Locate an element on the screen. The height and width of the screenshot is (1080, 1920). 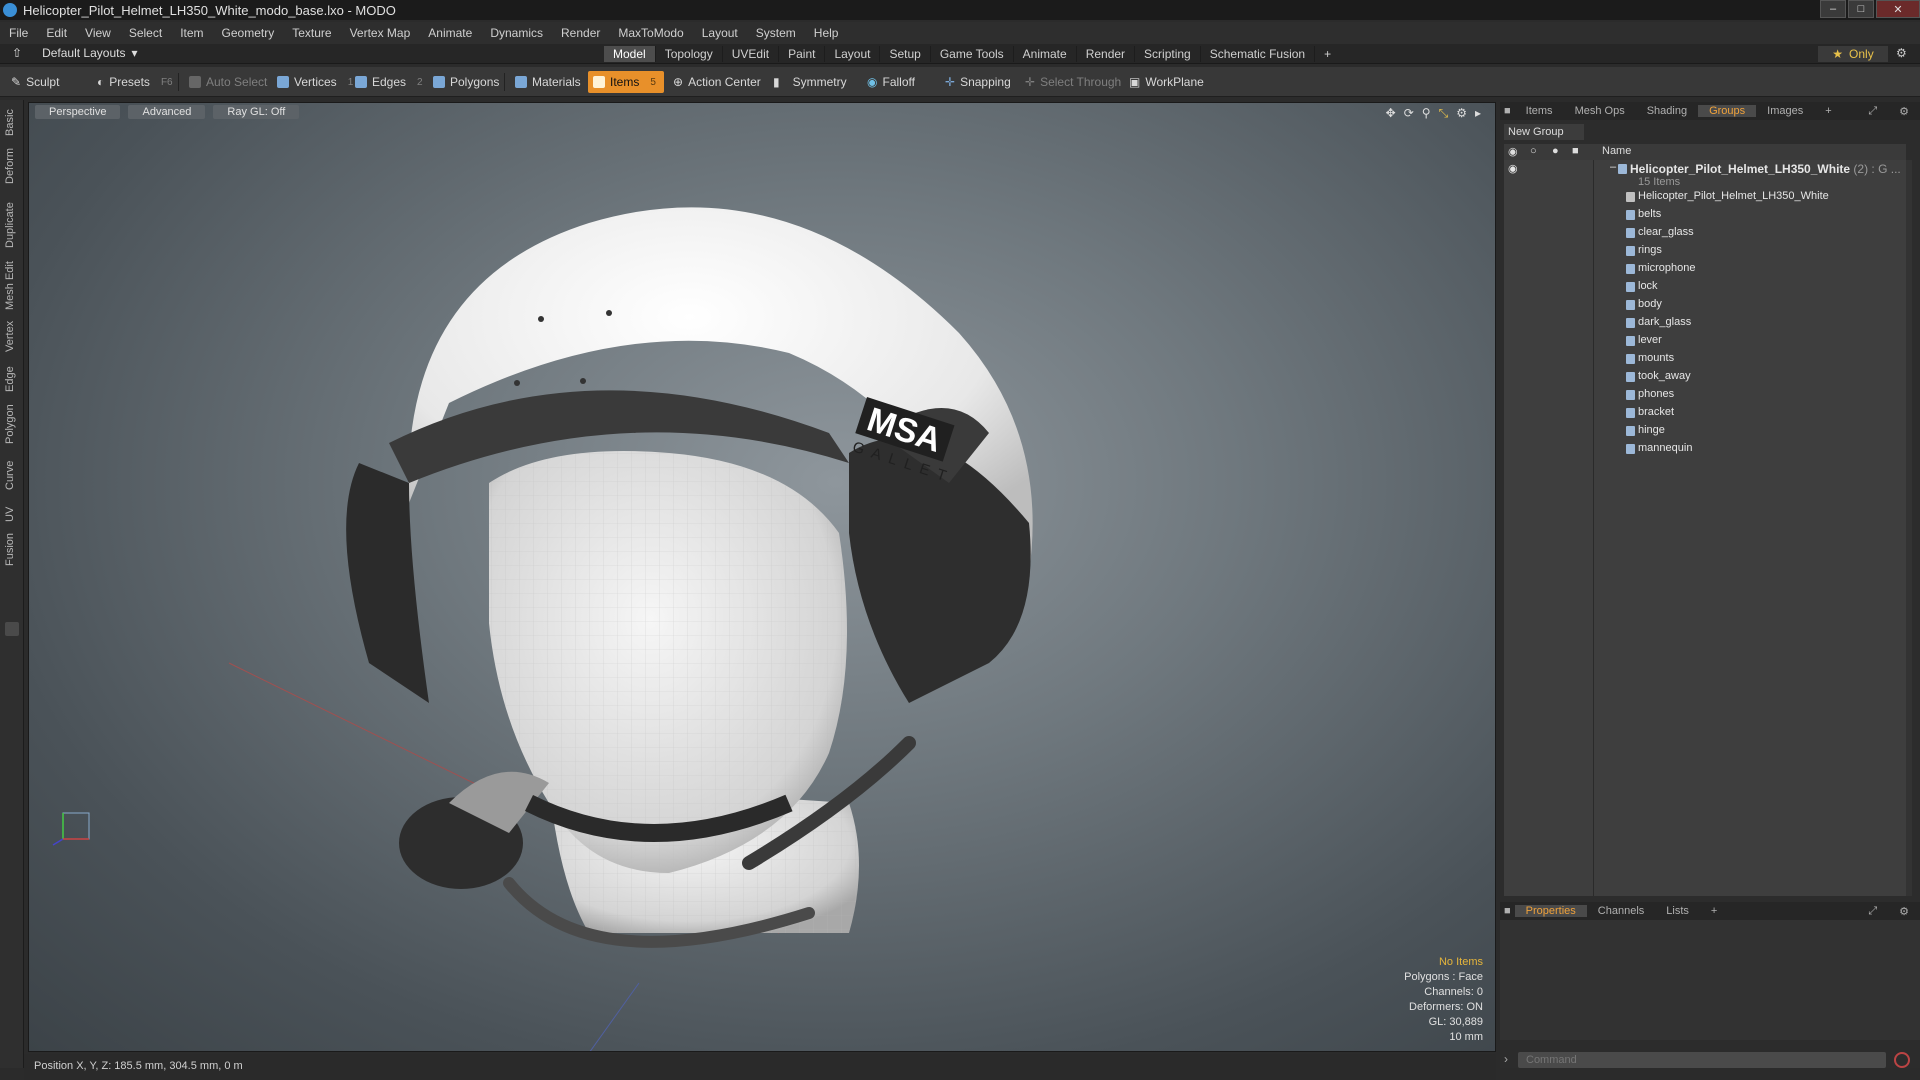
select-col-icon: ■ is located at coordinates (1575, 151).